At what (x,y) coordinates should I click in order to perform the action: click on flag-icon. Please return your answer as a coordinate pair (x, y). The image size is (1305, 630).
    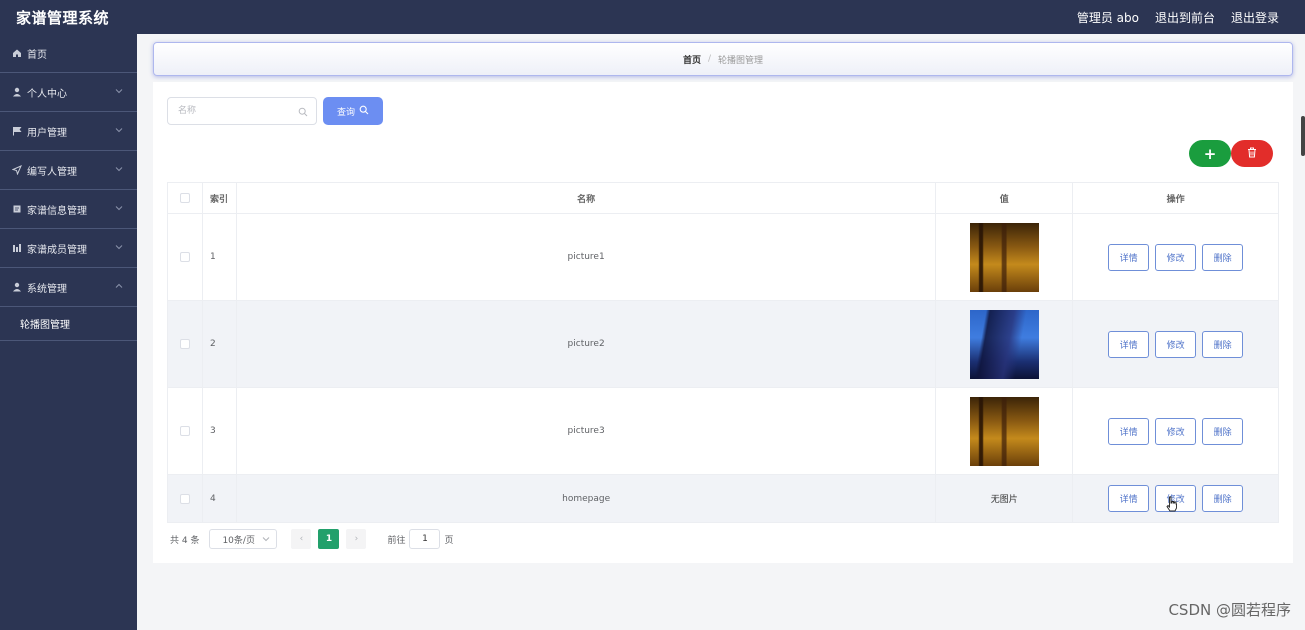
    Looking at the image, I should click on (17, 131).